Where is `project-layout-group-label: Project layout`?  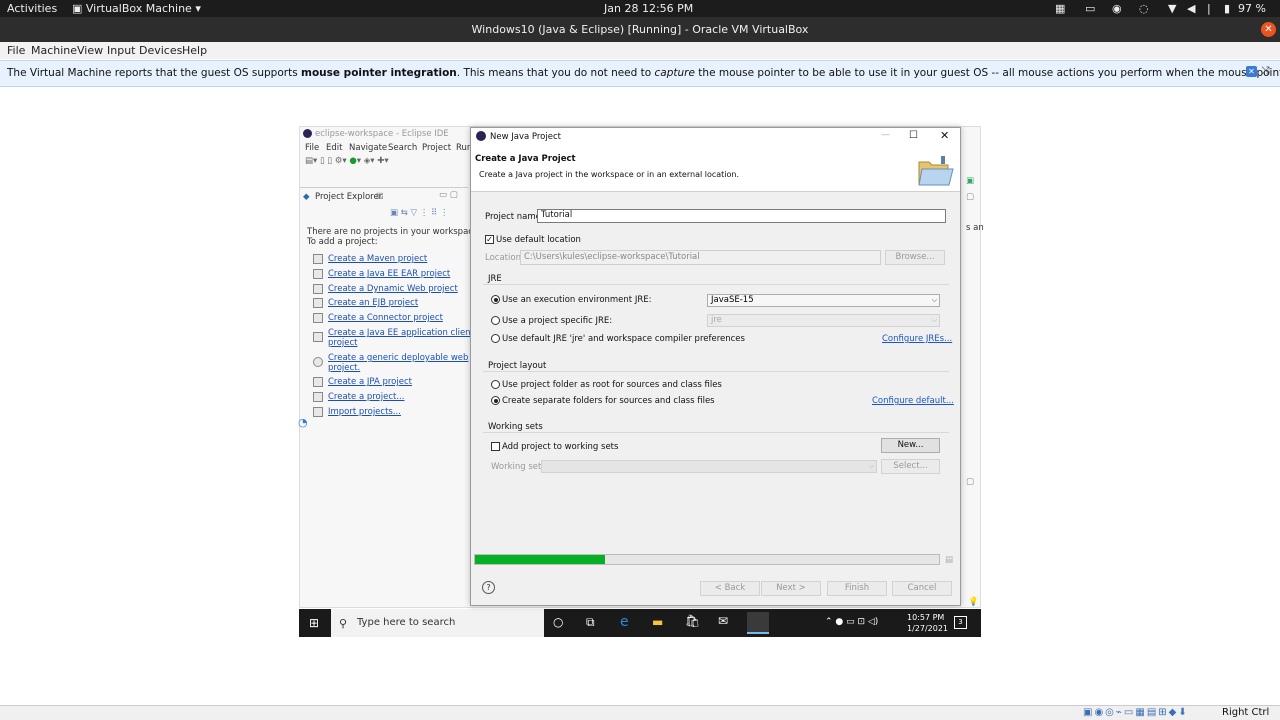
project-layout-group-label: Project layout is located at coordinates (517, 366).